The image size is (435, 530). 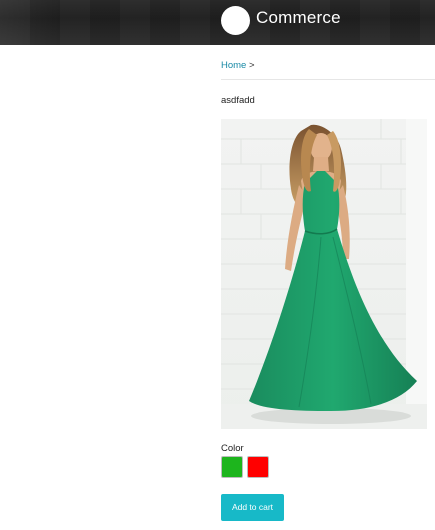 What do you see at coordinates (232, 467) in the screenshot?
I see `color-swatch-green` at bounding box center [232, 467].